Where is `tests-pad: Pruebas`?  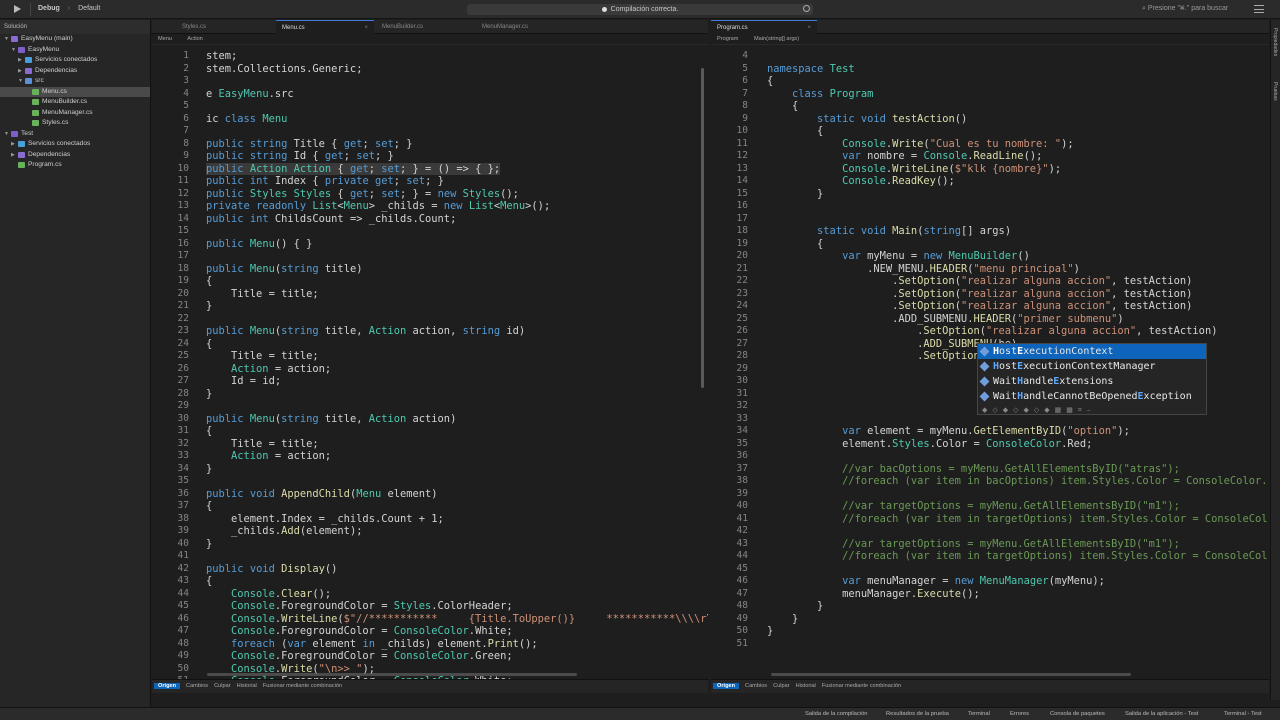 tests-pad: Pruebas is located at coordinates (1275, 91).